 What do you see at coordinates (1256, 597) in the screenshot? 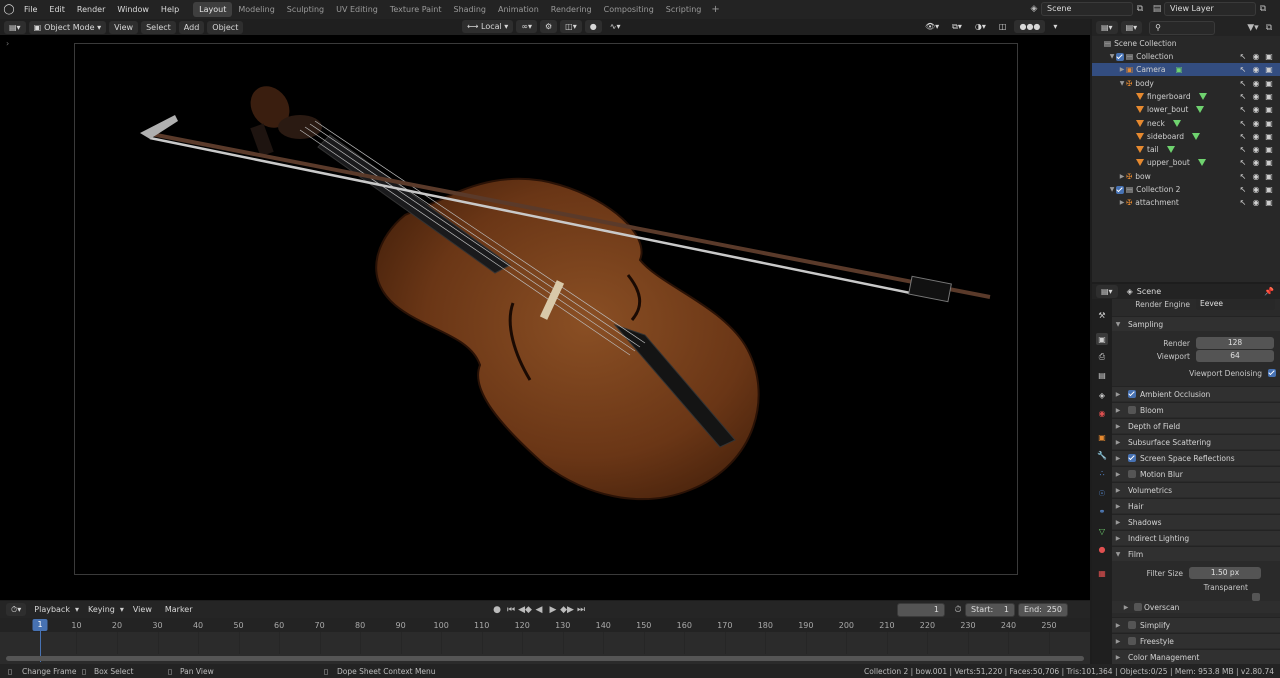
I see `transparent-checkbox` at bounding box center [1256, 597].